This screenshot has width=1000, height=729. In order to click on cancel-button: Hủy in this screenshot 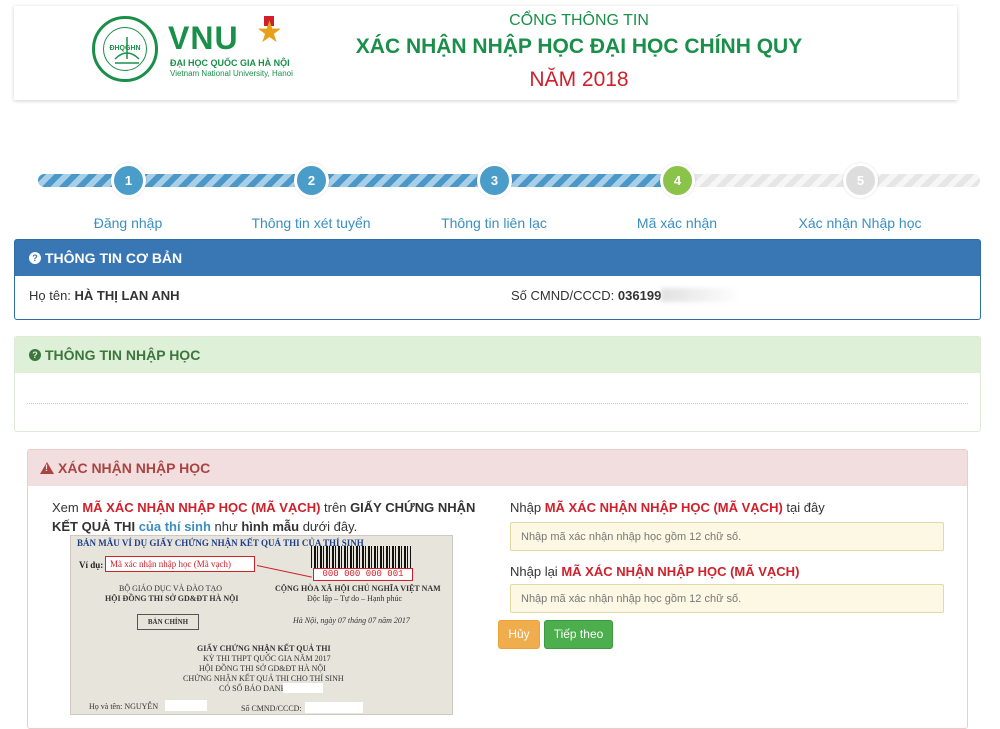, I will do `click(519, 634)`.